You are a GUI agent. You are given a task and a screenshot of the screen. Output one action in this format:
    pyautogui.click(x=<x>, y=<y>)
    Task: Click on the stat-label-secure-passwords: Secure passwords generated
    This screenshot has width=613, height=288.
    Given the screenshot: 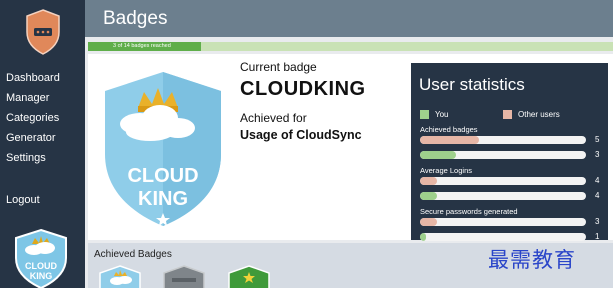 What is the action you would take?
    pyautogui.click(x=469, y=211)
    